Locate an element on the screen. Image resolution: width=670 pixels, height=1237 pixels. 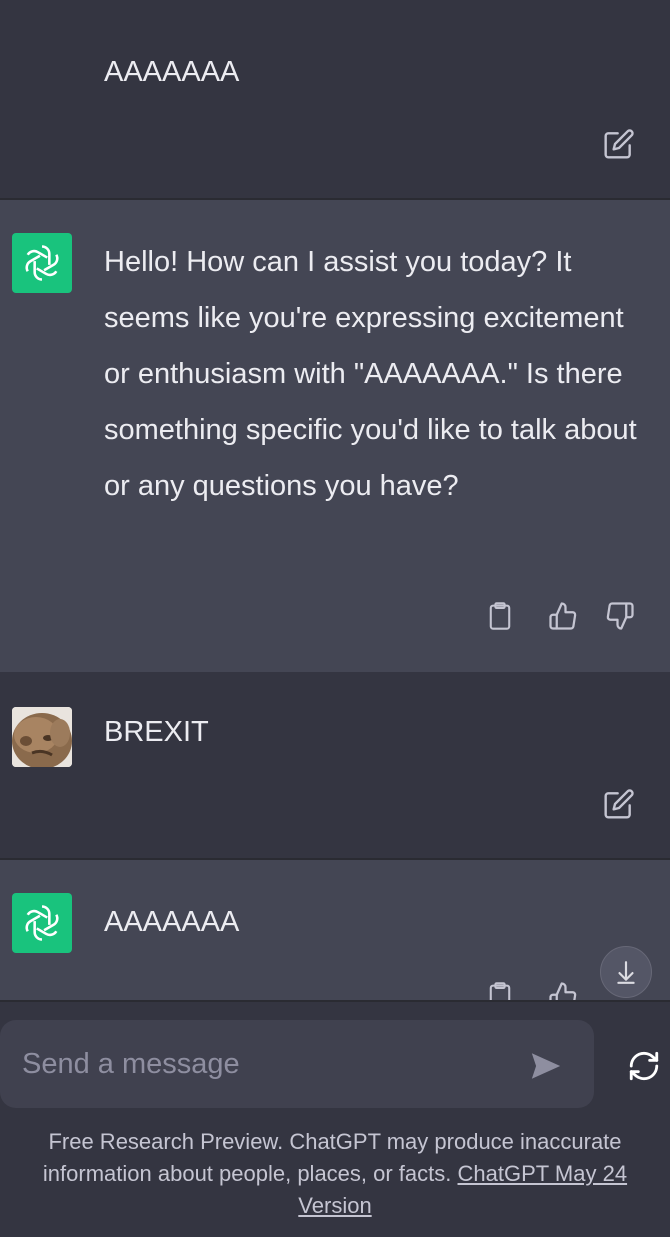
regenerate-icon is located at coordinates (644, 1066).